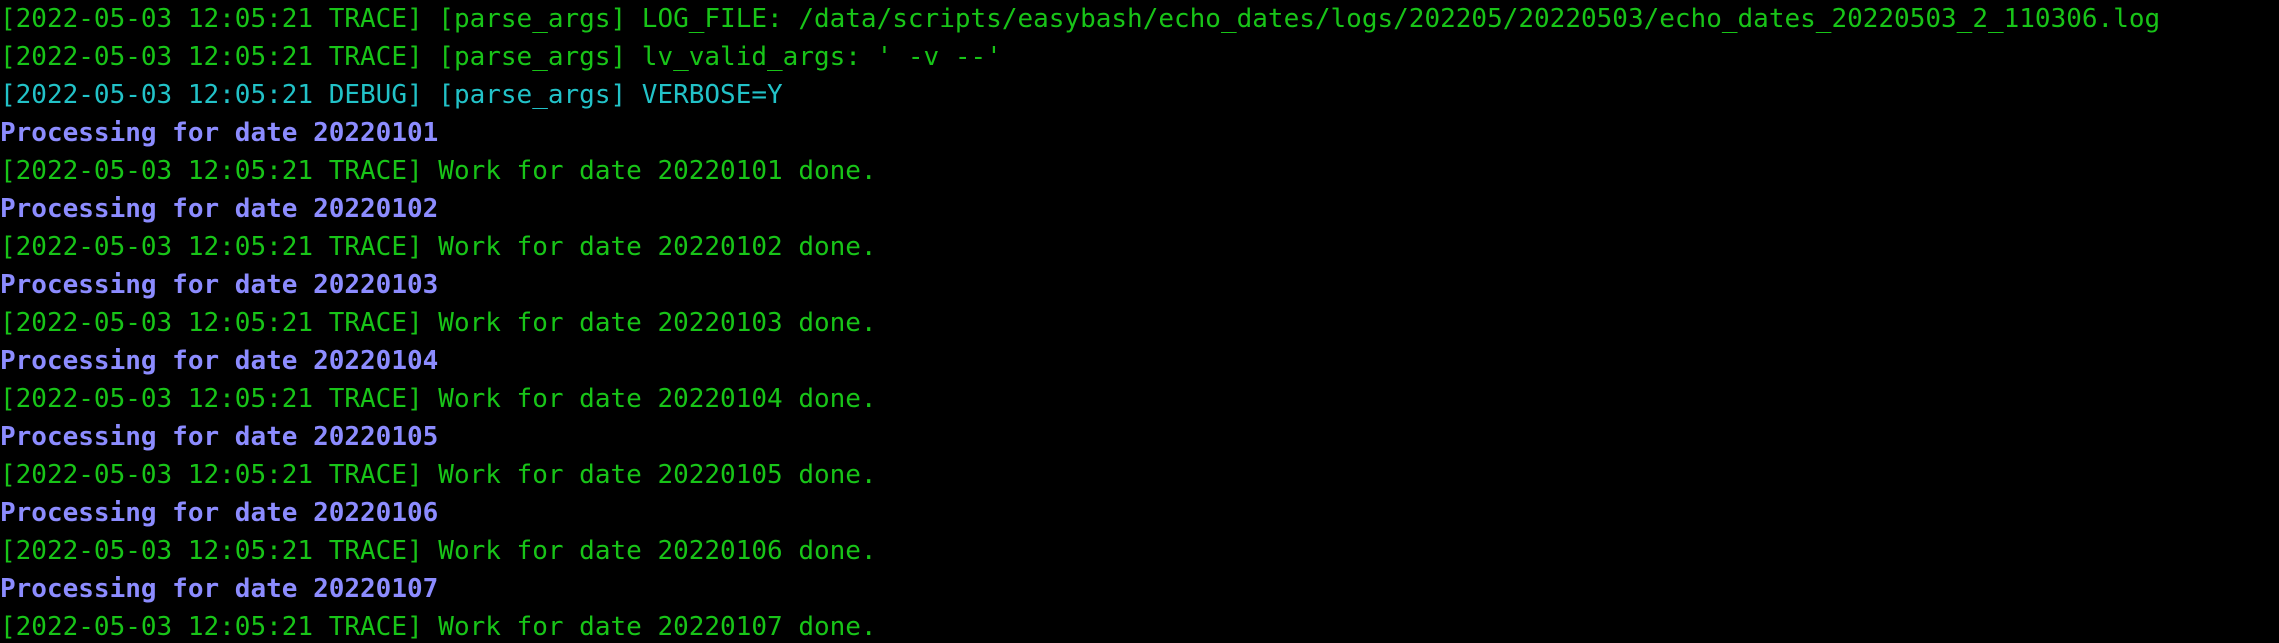  Describe the element at coordinates (219, 285) in the screenshot. I see `log-line-processing: Processing for date 20220103` at that location.